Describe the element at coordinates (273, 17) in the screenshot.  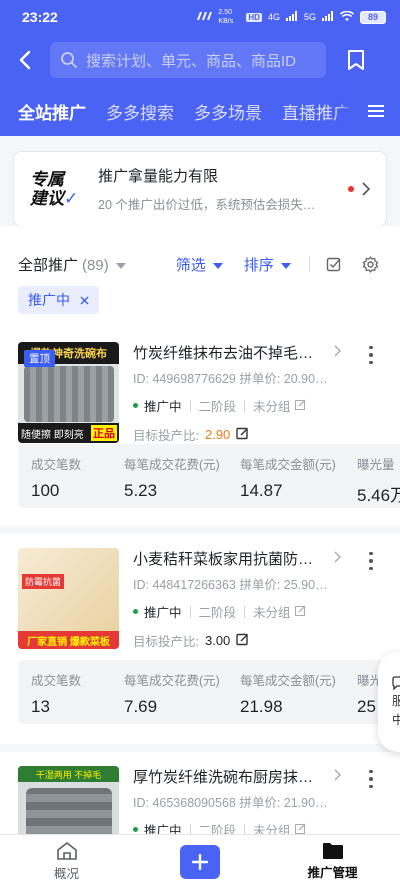
I see `signal-4g: 4G` at that location.